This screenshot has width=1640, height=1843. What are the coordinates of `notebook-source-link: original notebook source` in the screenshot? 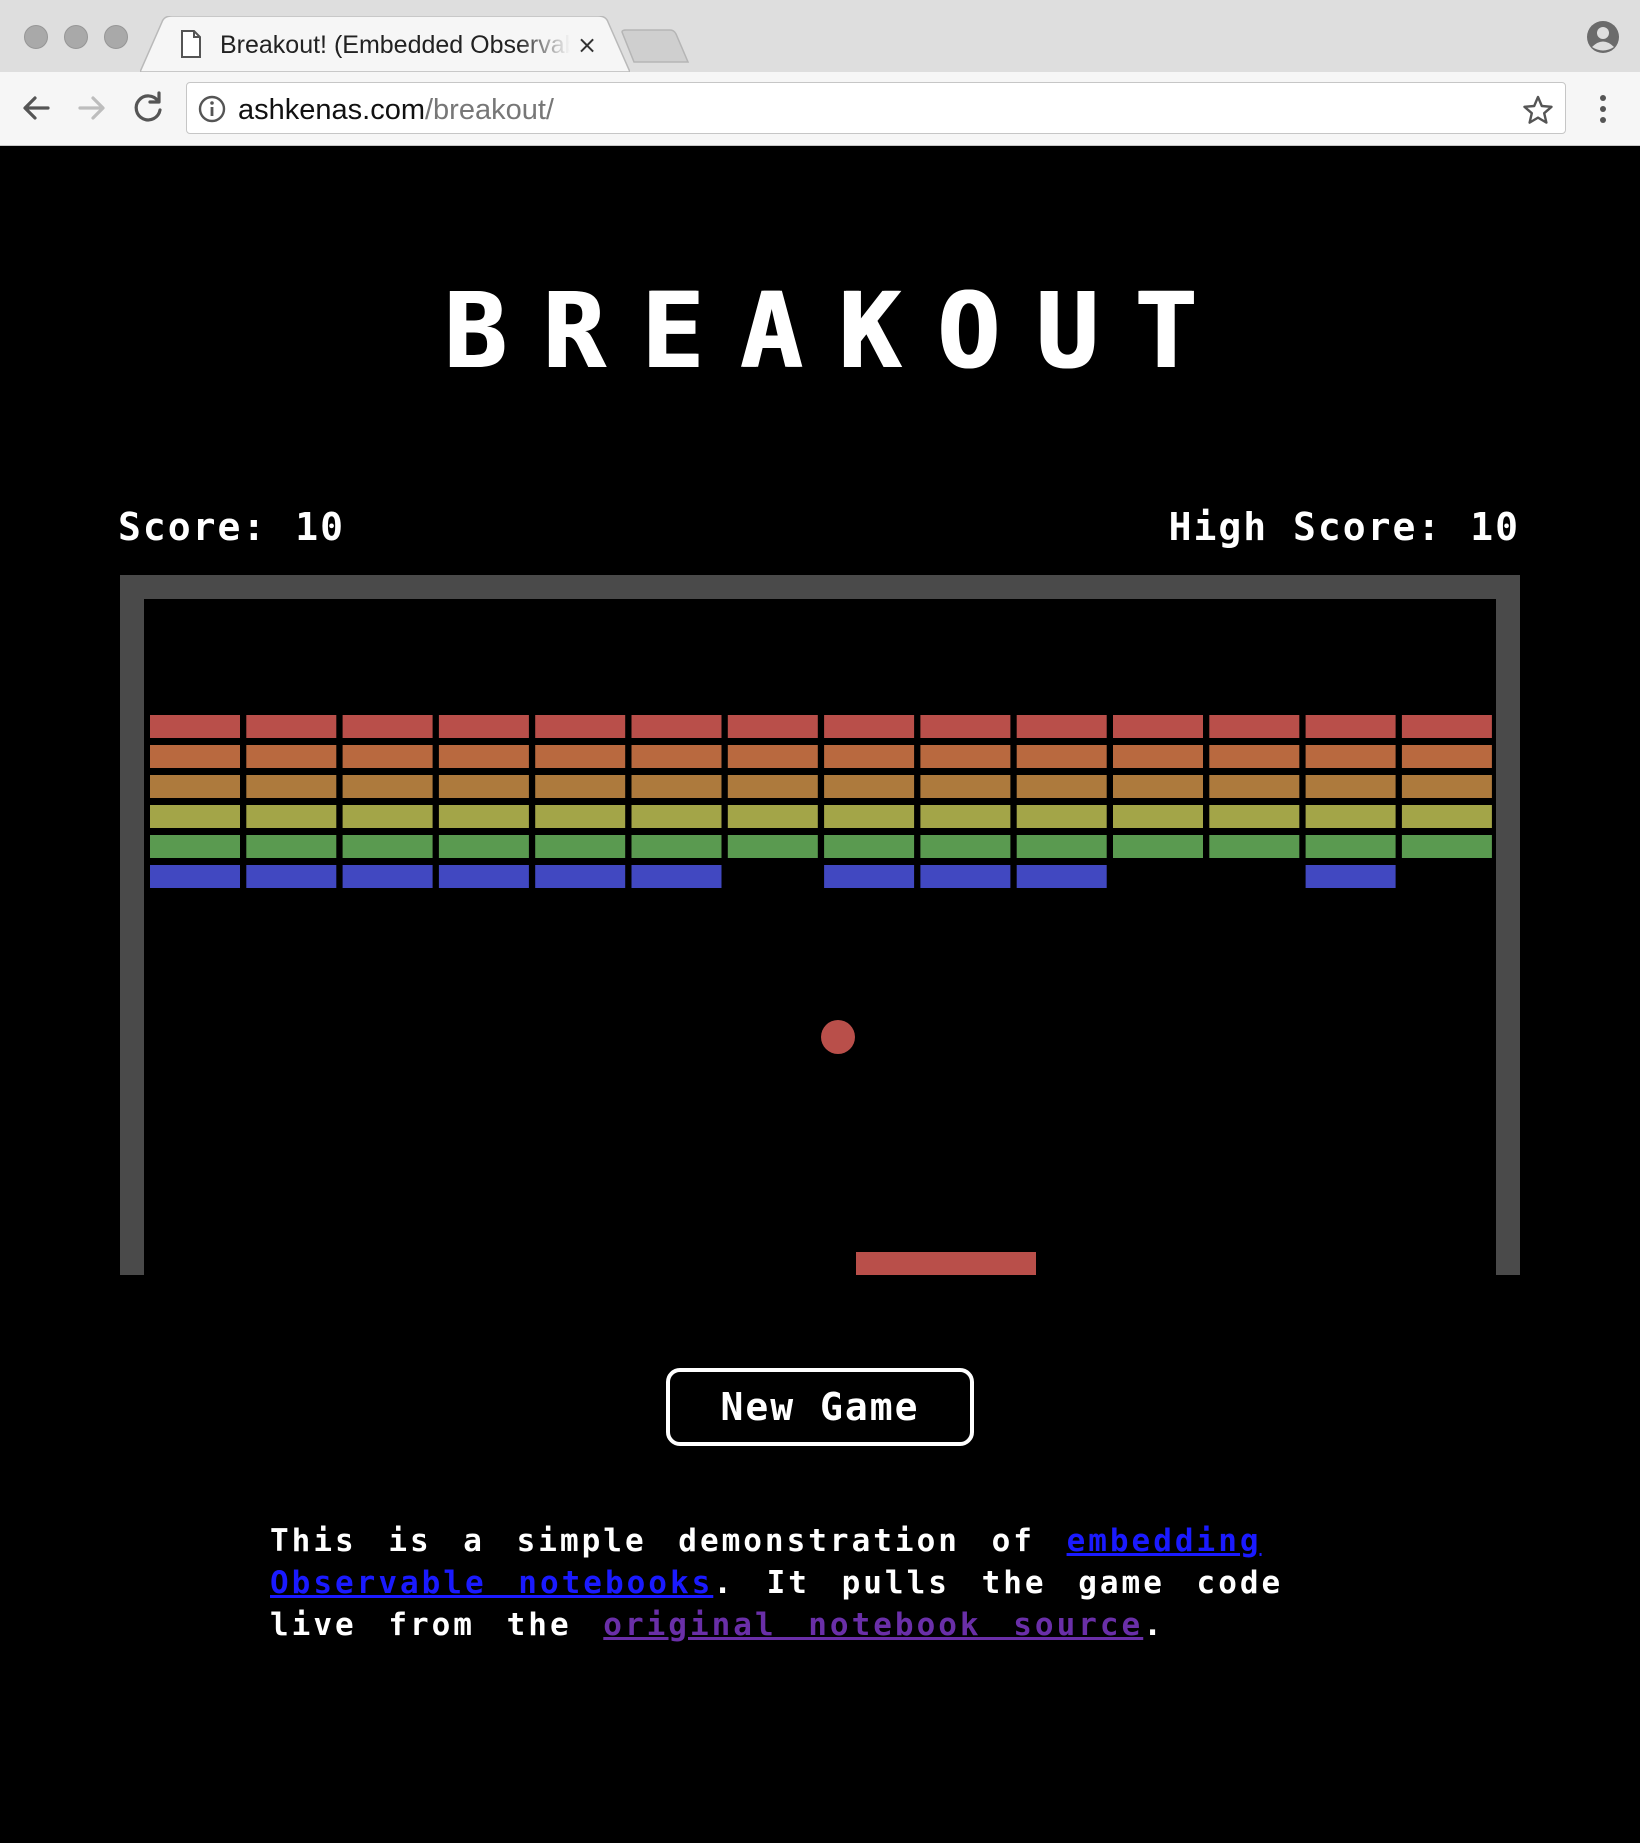 It's located at (873, 1625).